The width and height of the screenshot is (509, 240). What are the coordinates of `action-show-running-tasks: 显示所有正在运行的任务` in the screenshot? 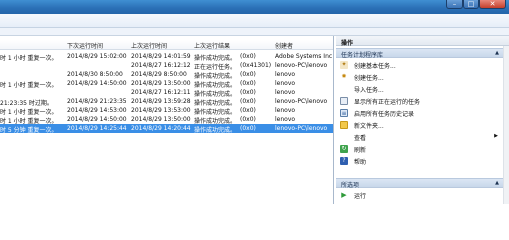 It's located at (419, 101).